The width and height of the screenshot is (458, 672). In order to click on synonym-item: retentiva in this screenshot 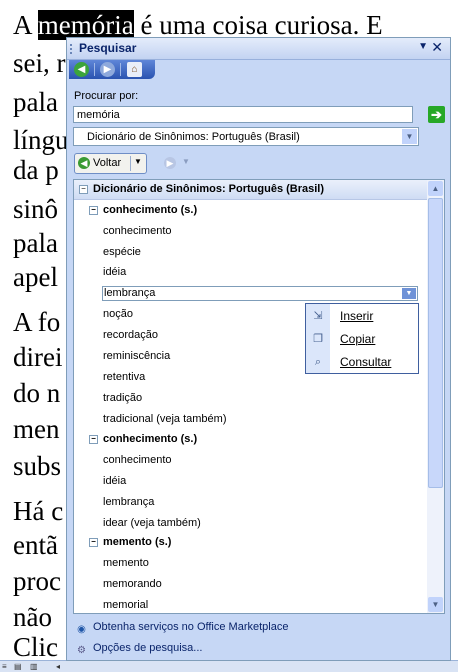, I will do `click(124, 377)`.